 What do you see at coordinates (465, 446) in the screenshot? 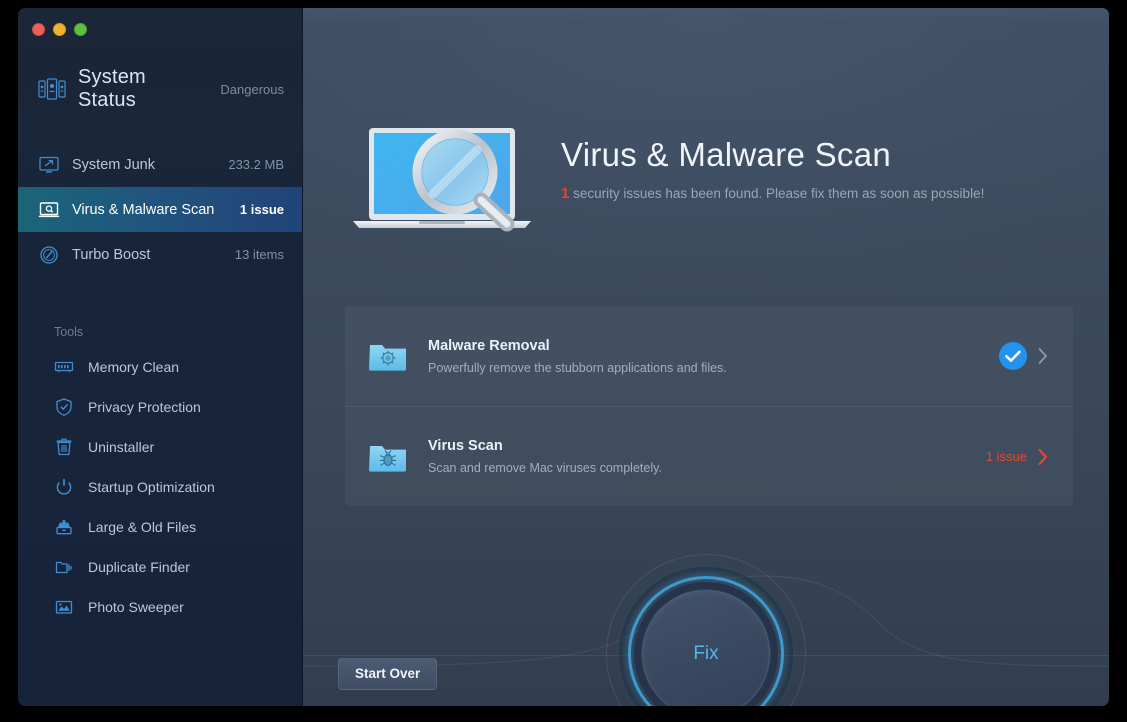
I see `row-title: Virus Scan` at bounding box center [465, 446].